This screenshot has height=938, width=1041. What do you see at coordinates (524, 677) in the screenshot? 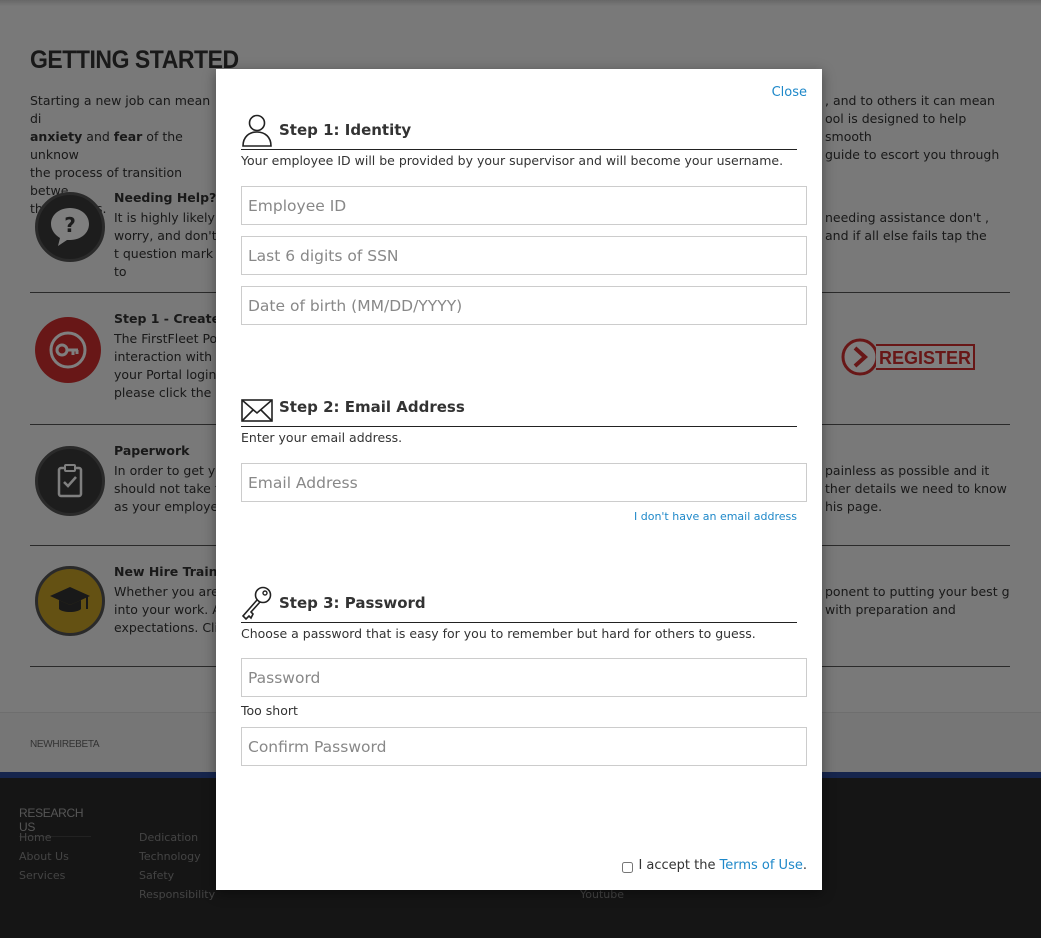
I see `password-input` at bounding box center [524, 677].